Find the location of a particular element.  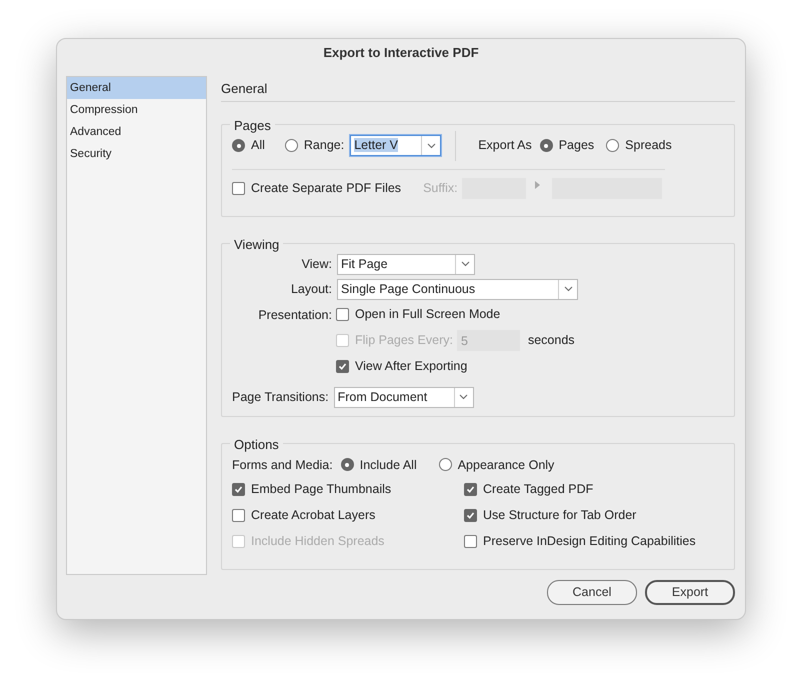

checkbox-label: Create Acrobat Layers is located at coordinates (313, 515).